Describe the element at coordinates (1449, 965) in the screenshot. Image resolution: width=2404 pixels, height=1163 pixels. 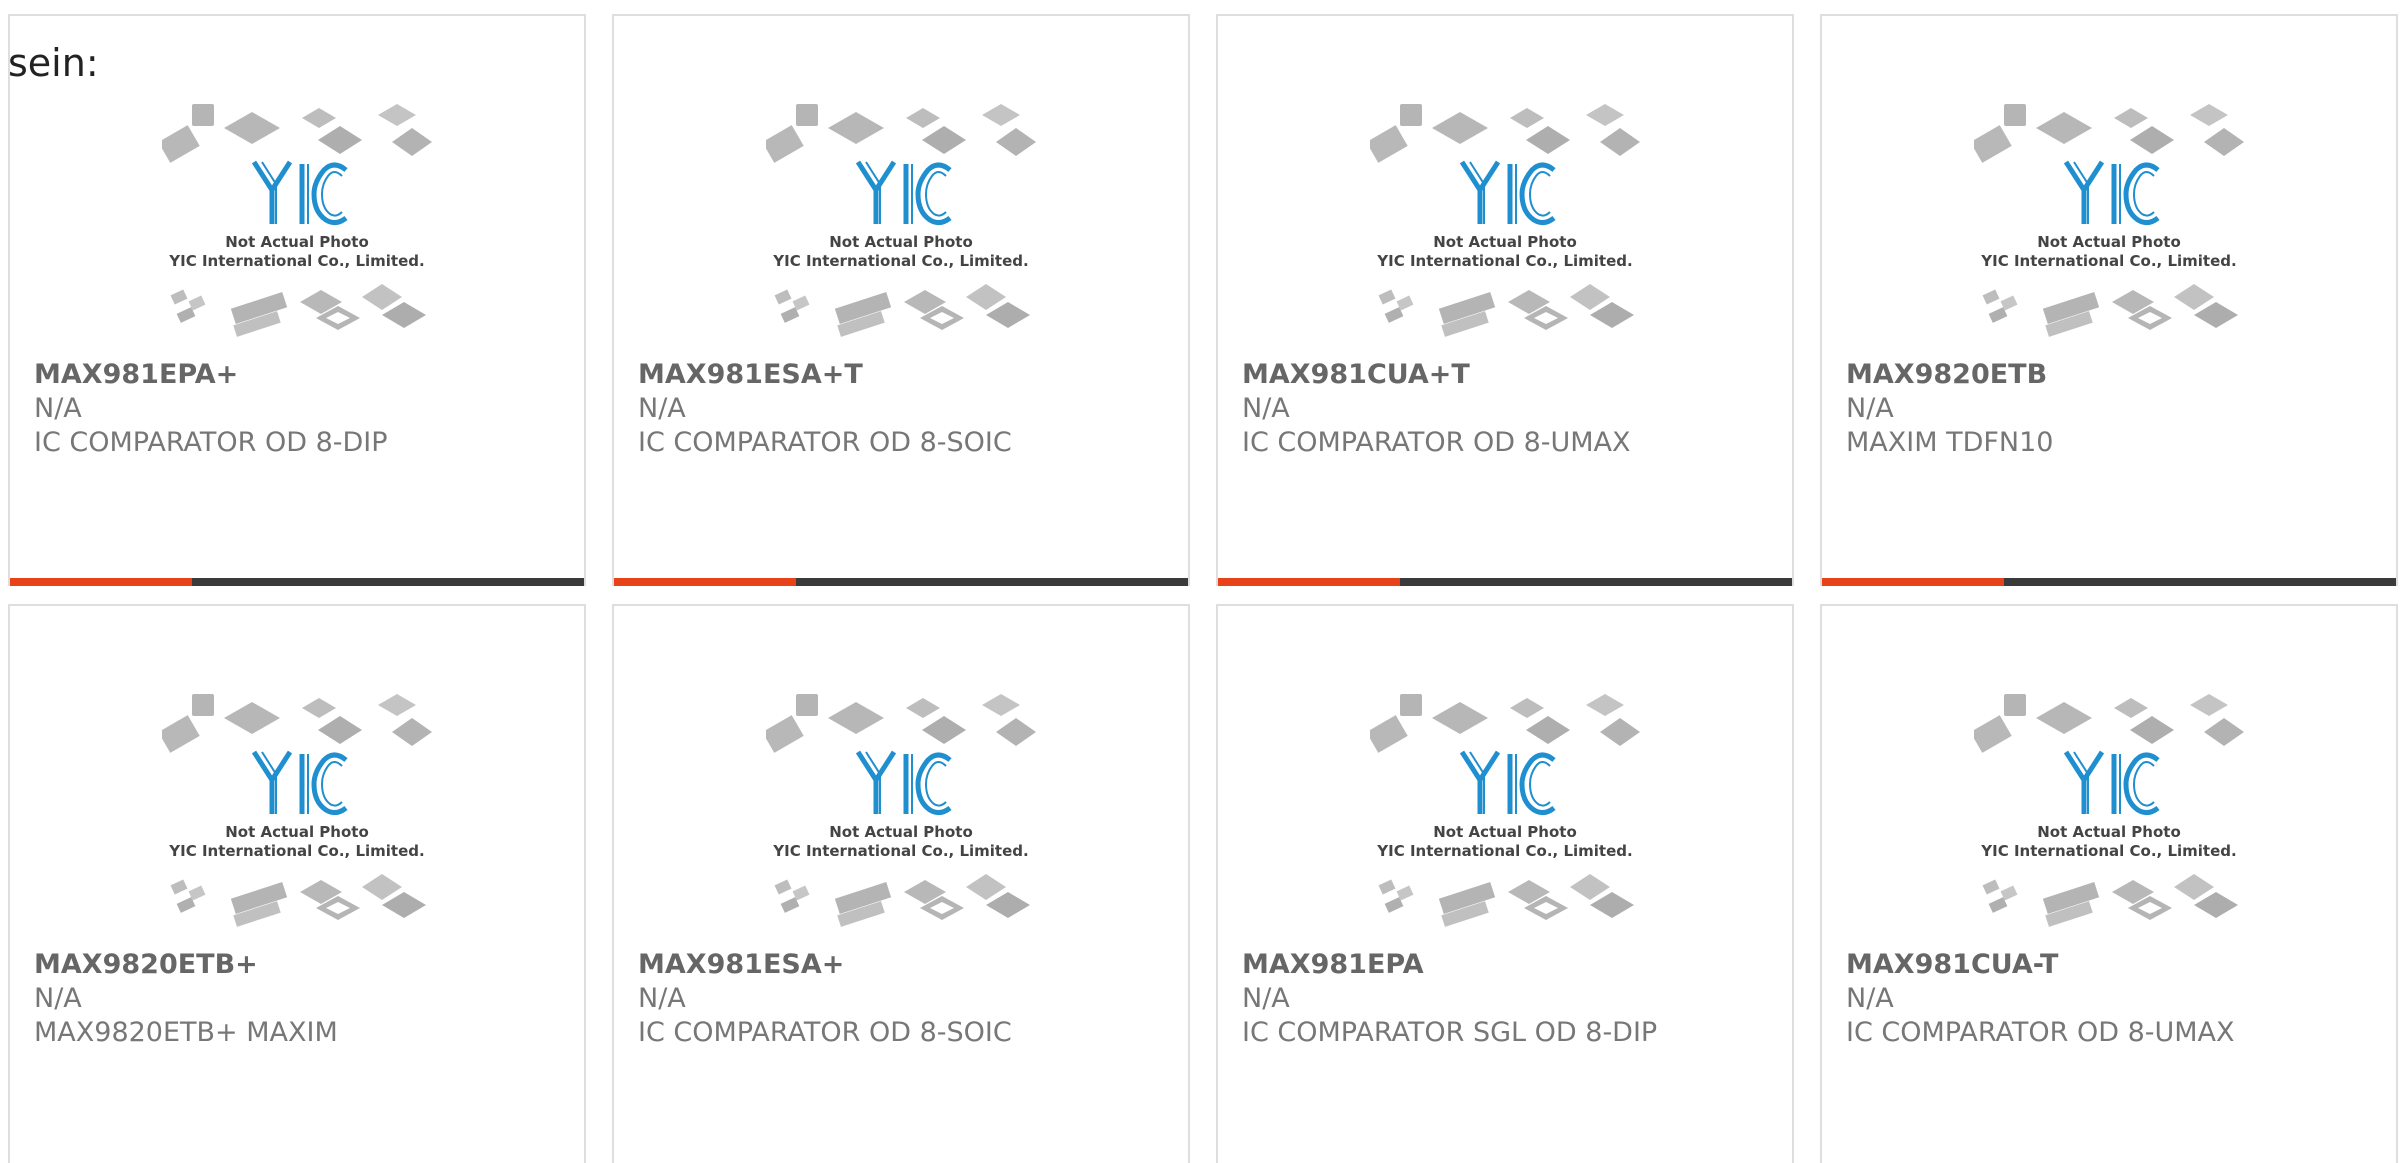
I see `part-number-link: MAX981EPA` at that location.